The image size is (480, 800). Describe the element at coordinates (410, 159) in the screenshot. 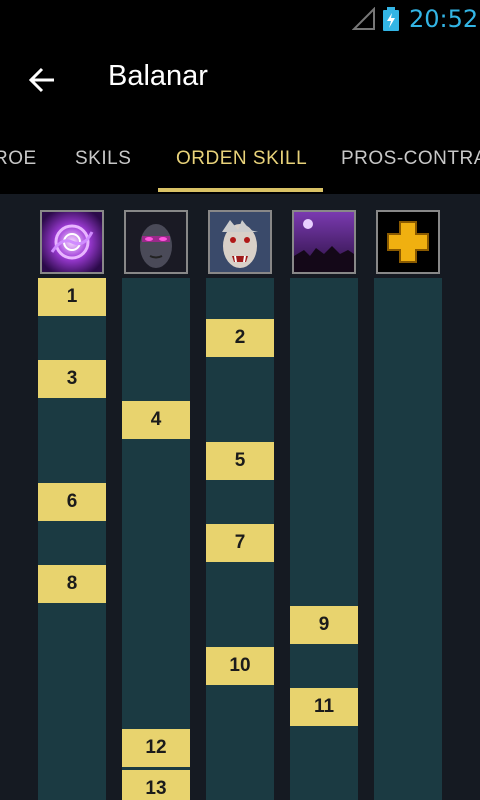

I see `tab-pros-contra: PROS-CONTRA` at that location.